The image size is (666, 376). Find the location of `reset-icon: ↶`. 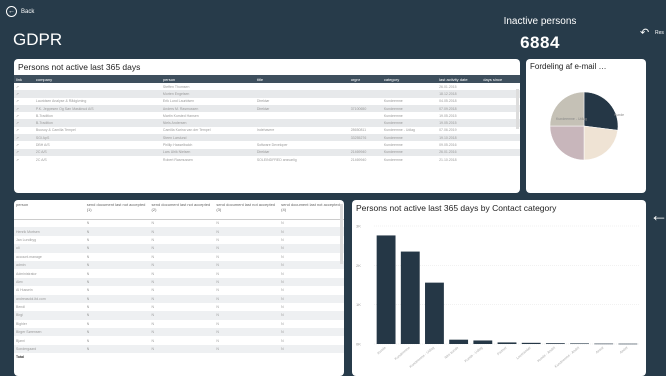

reset-icon: ↶ is located at coordinates (644, 32).